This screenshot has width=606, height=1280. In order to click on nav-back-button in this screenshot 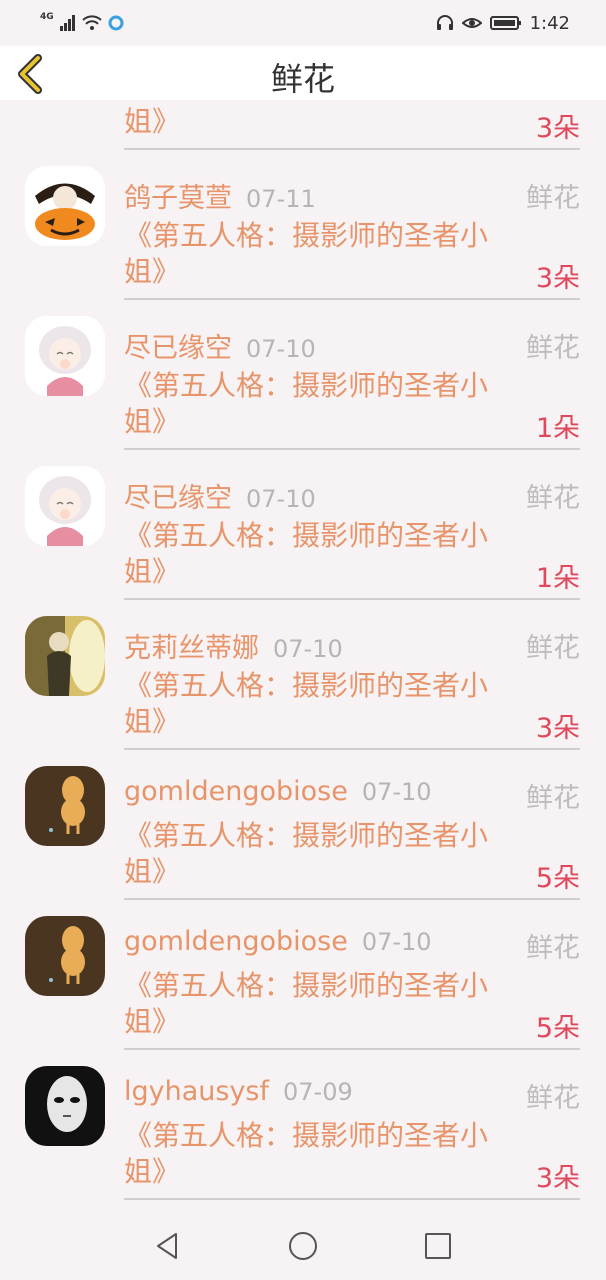, I will do `click(168, 1246)`.